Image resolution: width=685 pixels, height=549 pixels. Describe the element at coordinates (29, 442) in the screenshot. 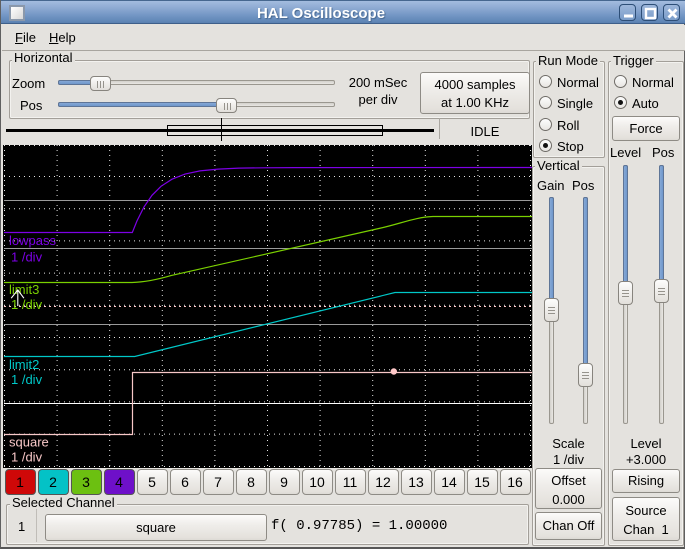

I see `svg-text: square` at that location.